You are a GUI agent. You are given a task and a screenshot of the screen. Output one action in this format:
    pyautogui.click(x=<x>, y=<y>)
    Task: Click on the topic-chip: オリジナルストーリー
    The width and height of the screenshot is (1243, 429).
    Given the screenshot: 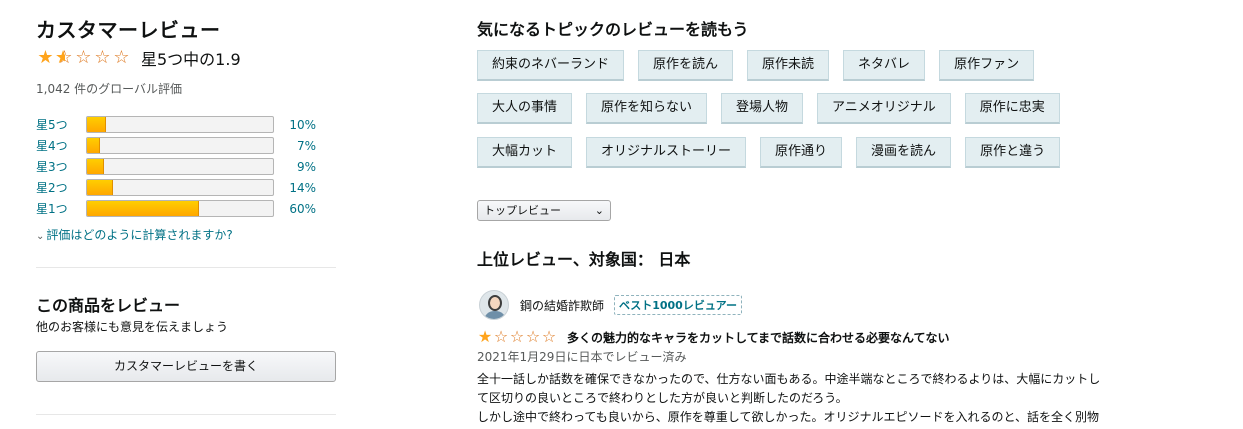 What is the action you would take?
    pyautogui.click(x=666, y=152)
    